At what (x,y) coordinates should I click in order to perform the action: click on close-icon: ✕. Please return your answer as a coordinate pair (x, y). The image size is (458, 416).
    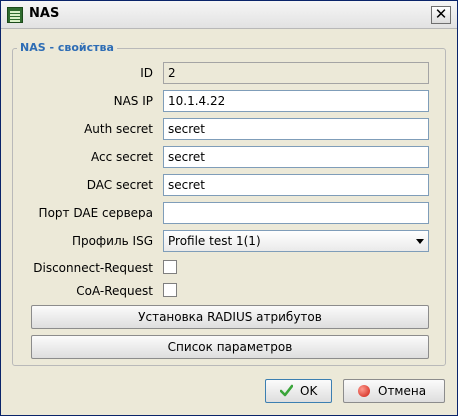
    Looking at the image, I should click on (441, 14).